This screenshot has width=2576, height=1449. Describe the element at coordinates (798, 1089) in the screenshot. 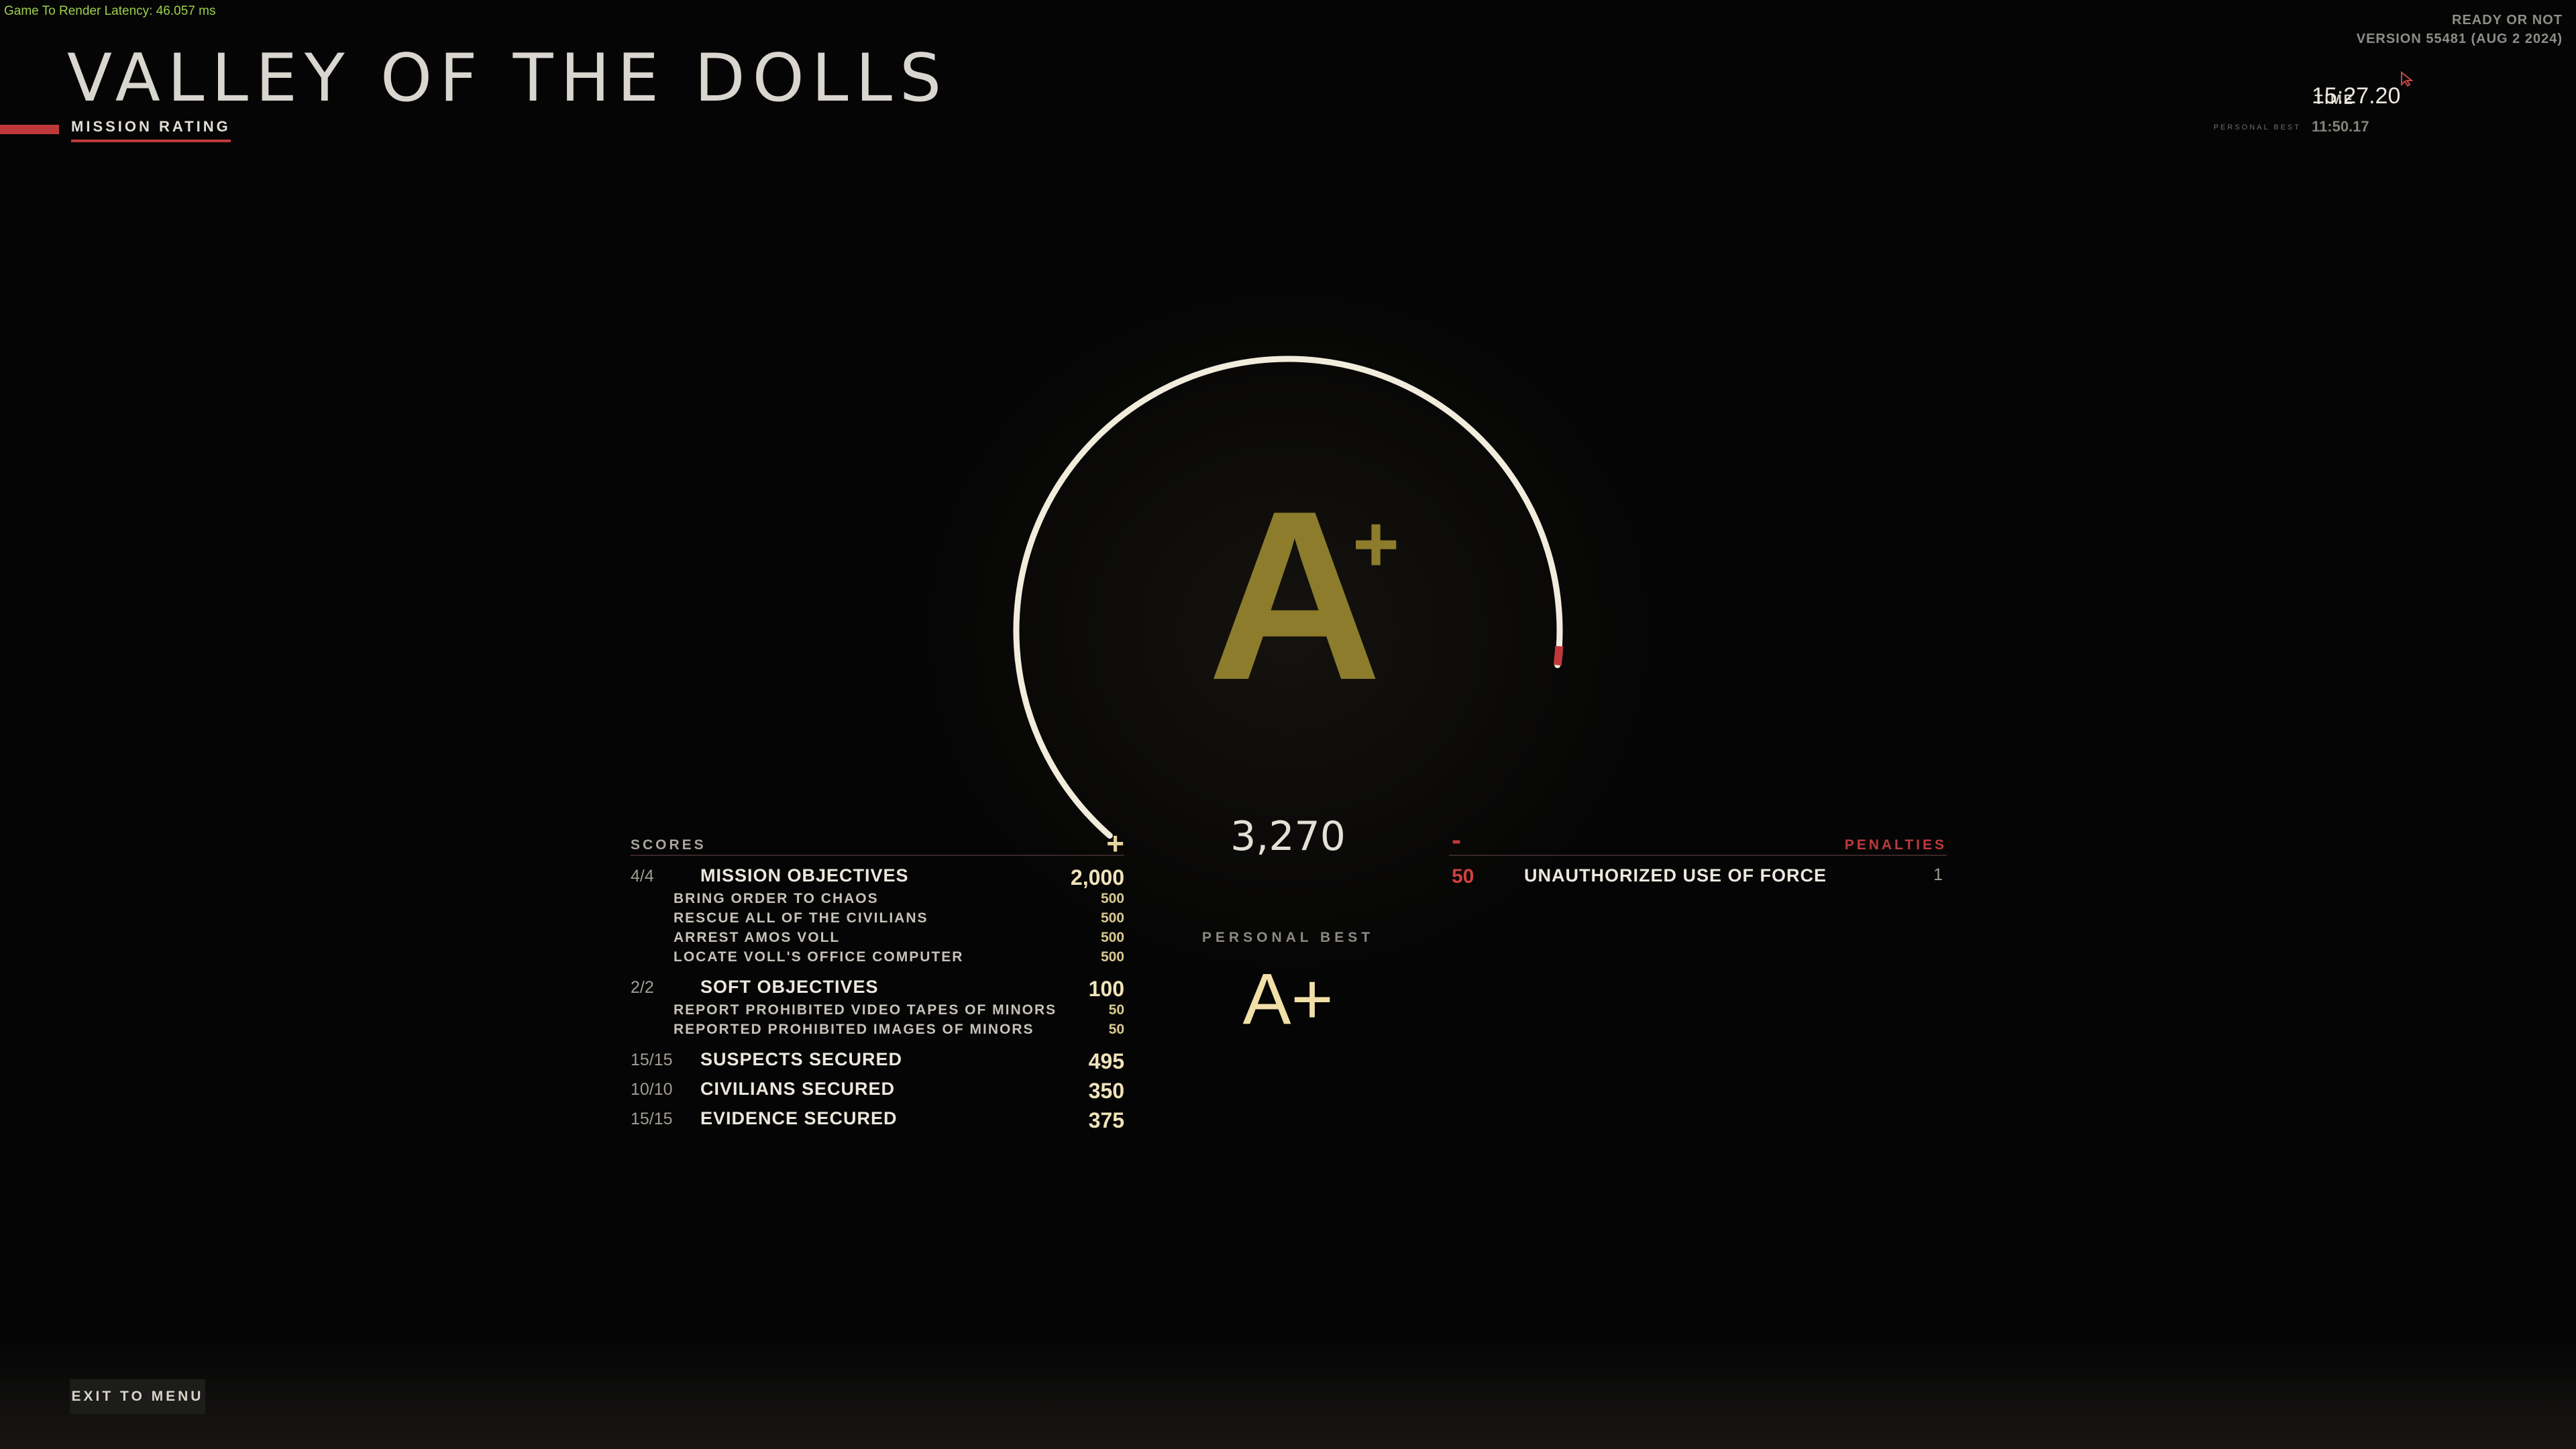

I see `score-name: CIVILIANS SECURED` at that location.